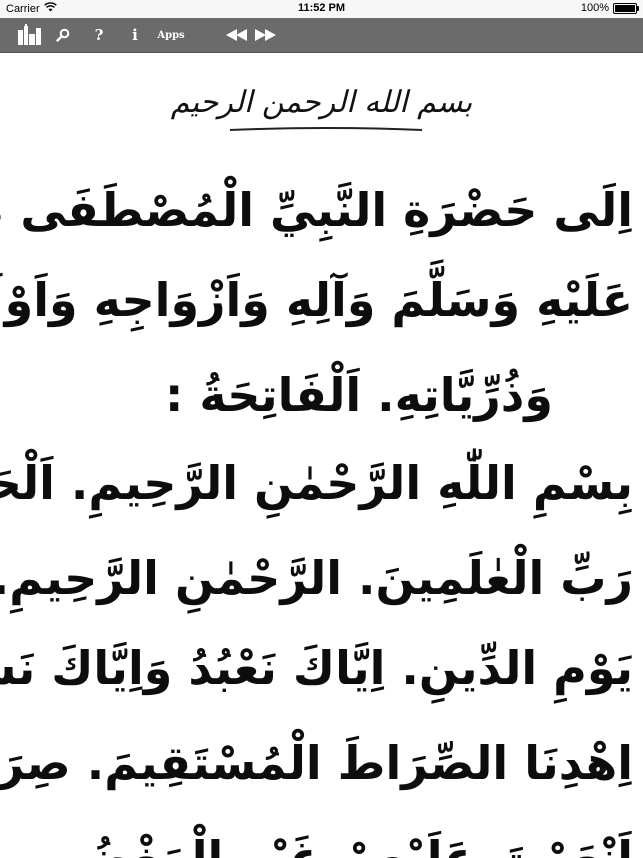 The height and width of the screenshot is (858, 643). I want to click on battery-group: 100%, so click(609, 8).